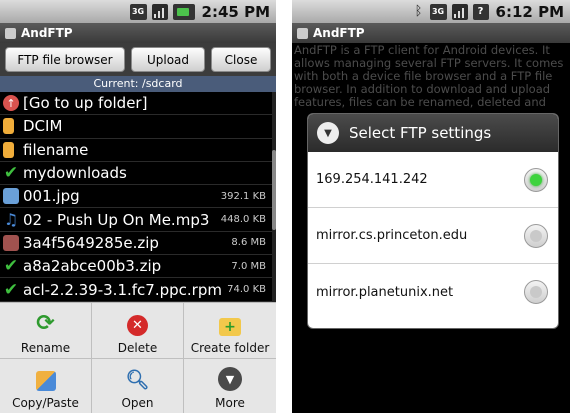 The image size is (570, 413). What do you see at coordinates (241, 59) in the screenshot?
I see `close-button: Close` at bounding box center [241, 59].